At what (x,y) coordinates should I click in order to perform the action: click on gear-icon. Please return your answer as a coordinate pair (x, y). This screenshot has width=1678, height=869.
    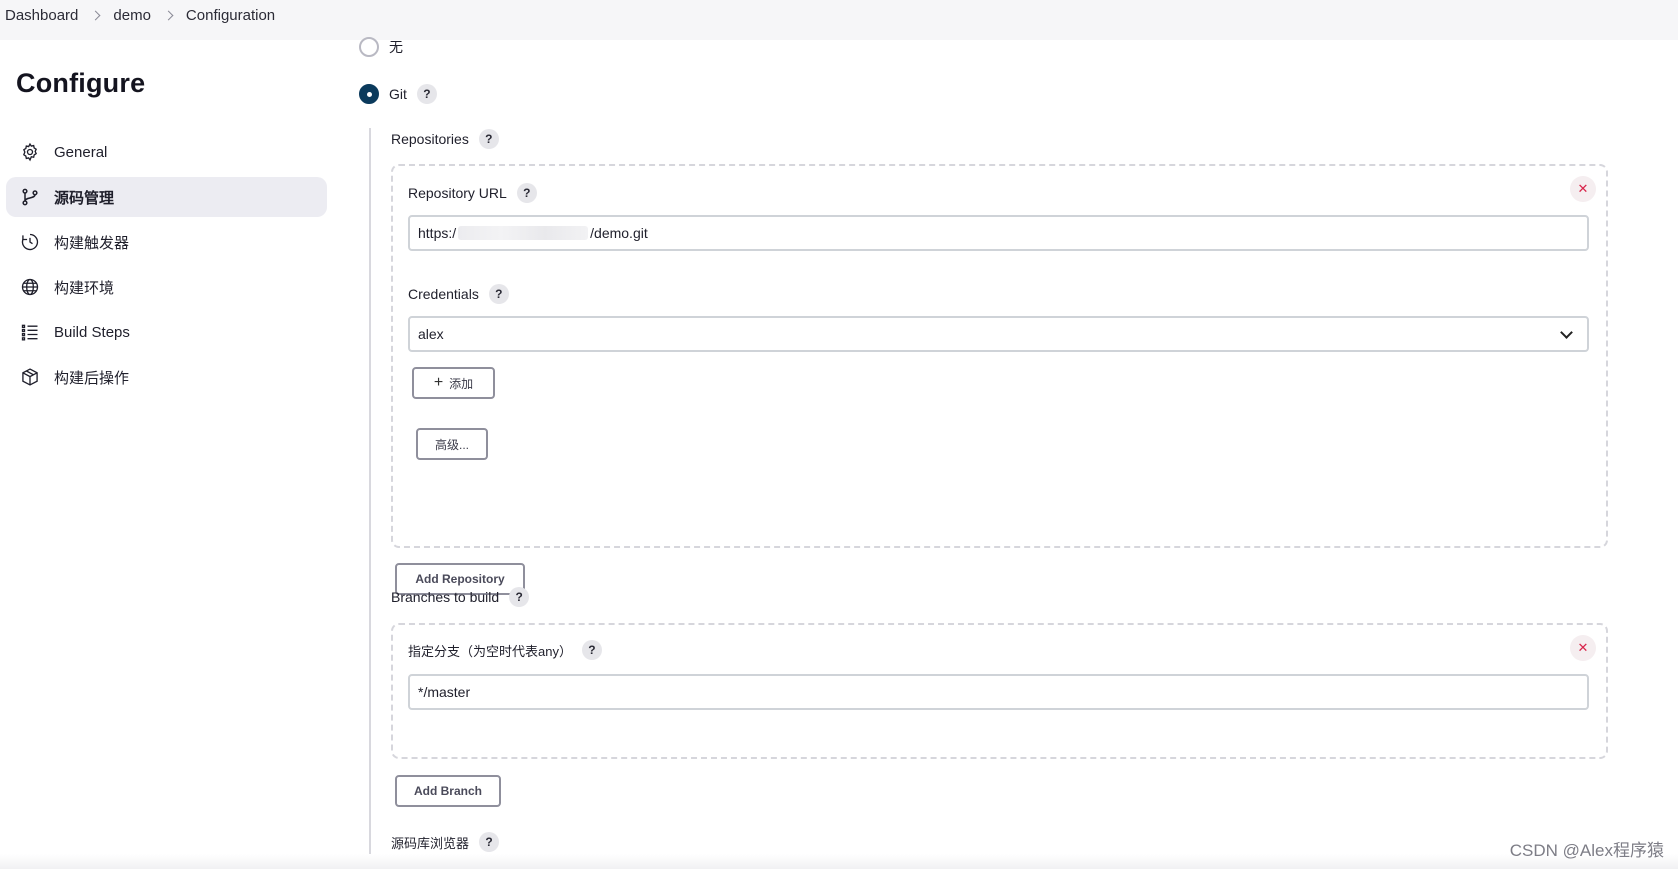
    Looking at the image, I should click on (30, 152).